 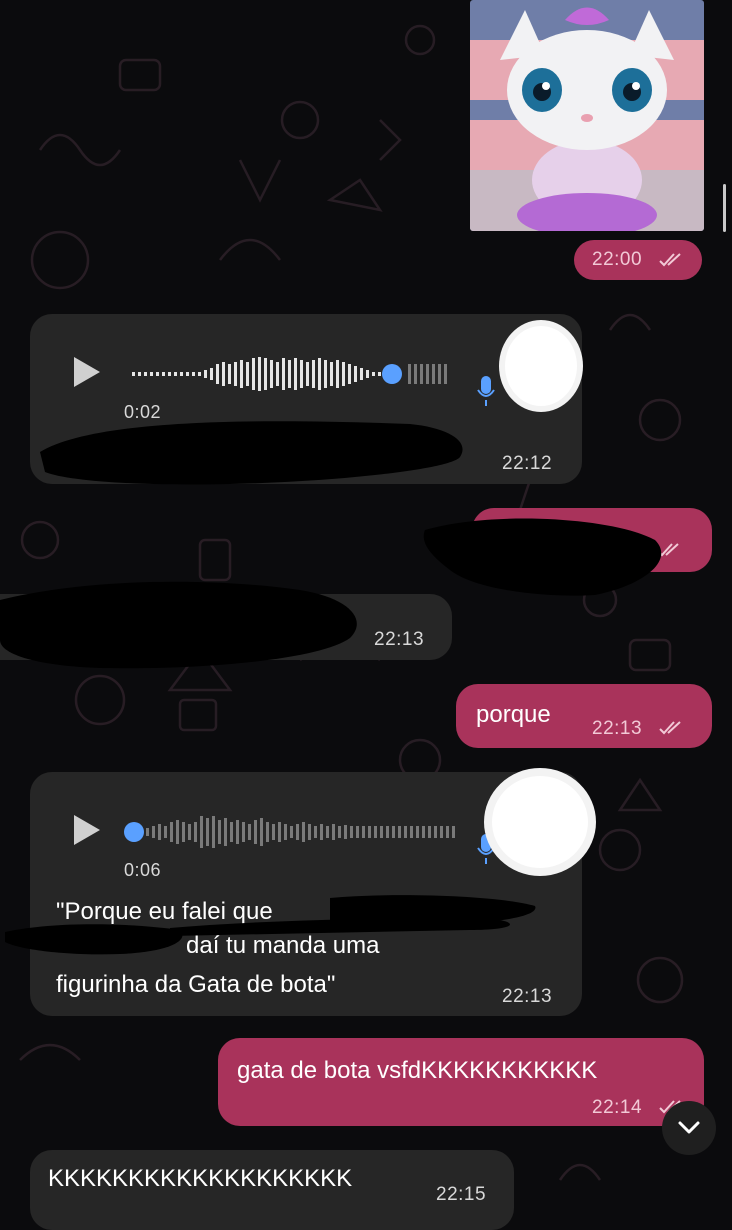 I want to click on message-text: gata de bota vsfdKKKKKKKKKKK, so click(x=417, y=1070).